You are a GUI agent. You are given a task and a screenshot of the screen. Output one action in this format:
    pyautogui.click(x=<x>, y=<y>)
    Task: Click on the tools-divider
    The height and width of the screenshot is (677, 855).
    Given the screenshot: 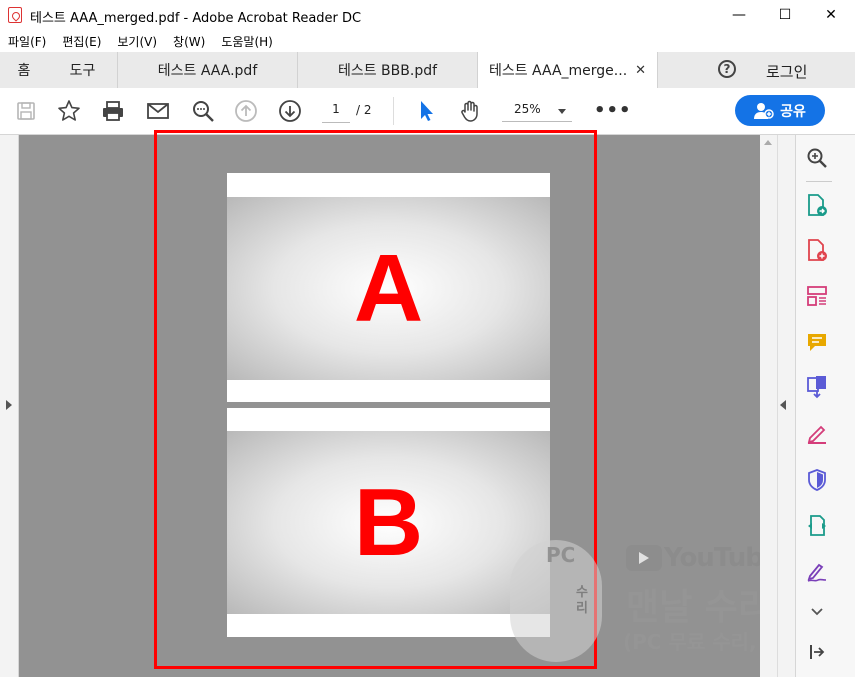 What is the action you would take?
    pyautogui.click(x=819, y=181)
    